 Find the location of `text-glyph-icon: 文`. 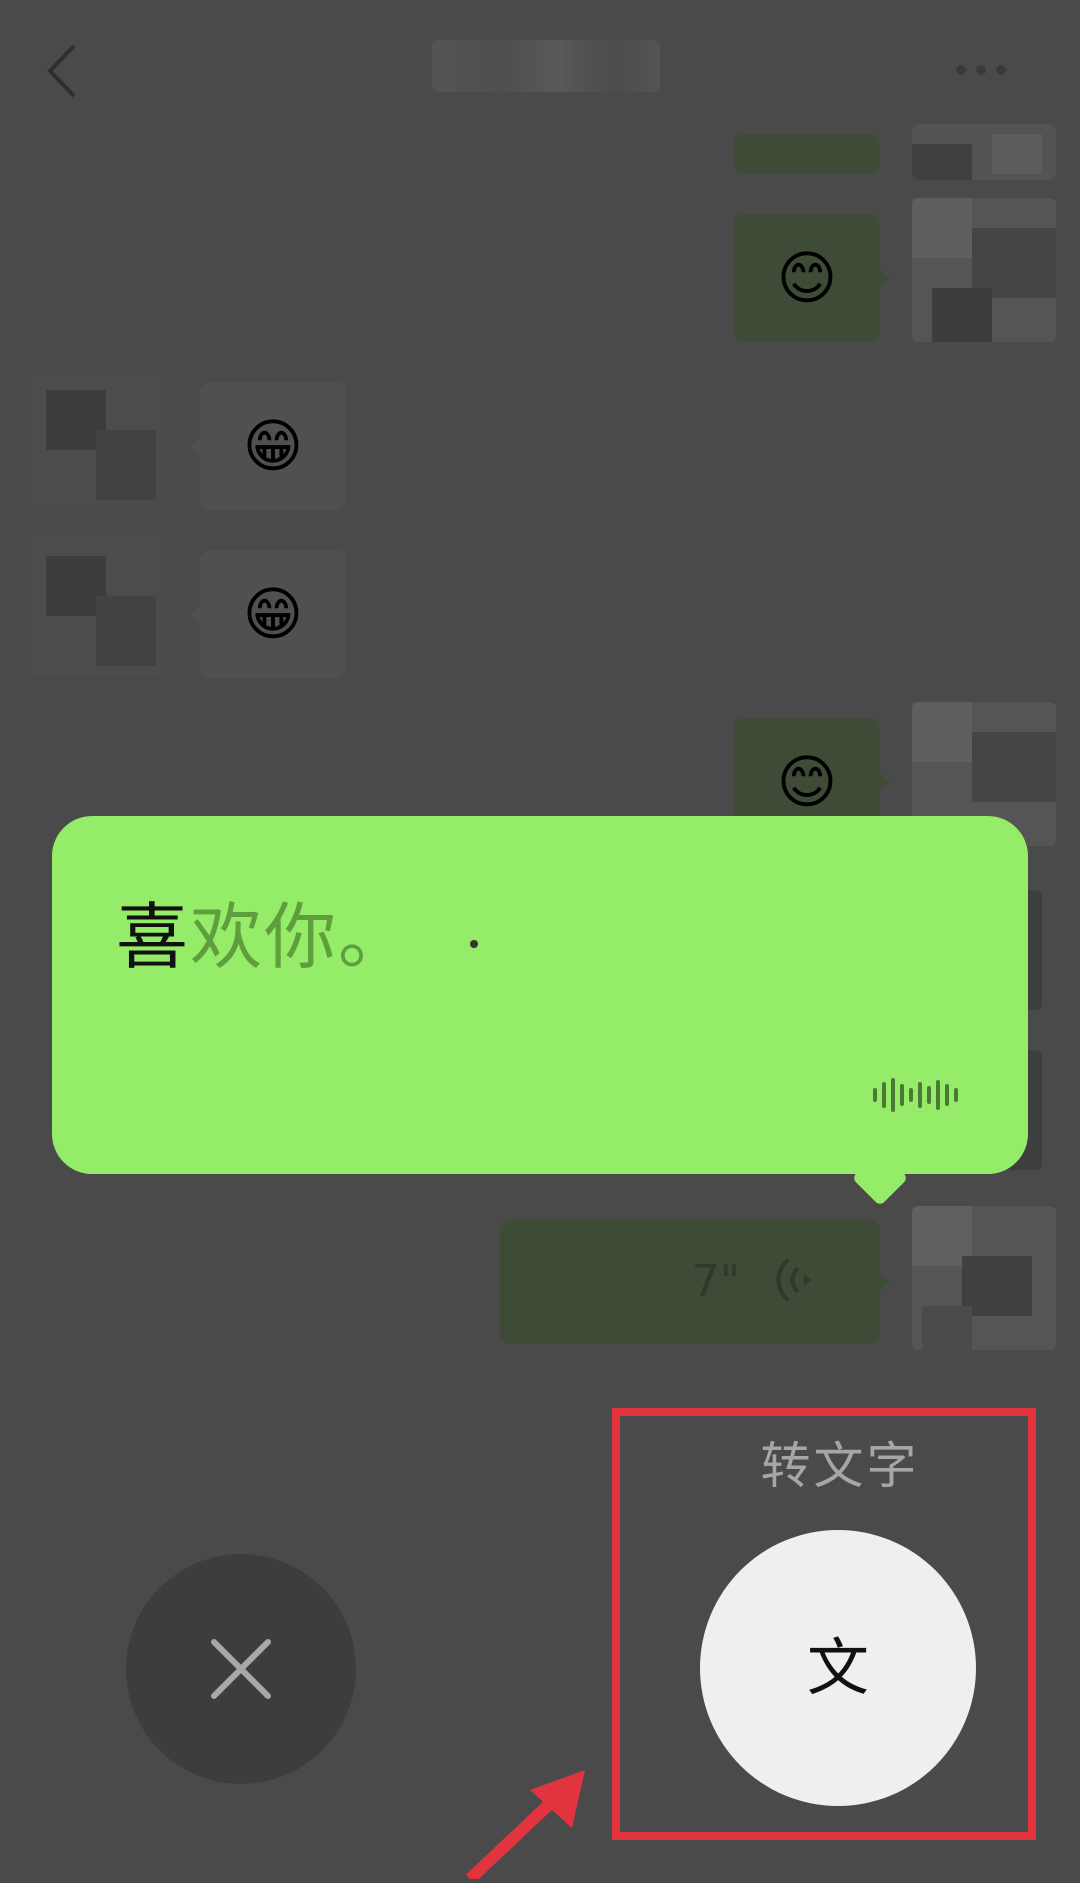

text-glyph-icon: 文 is located at coordinates (837, 1667).